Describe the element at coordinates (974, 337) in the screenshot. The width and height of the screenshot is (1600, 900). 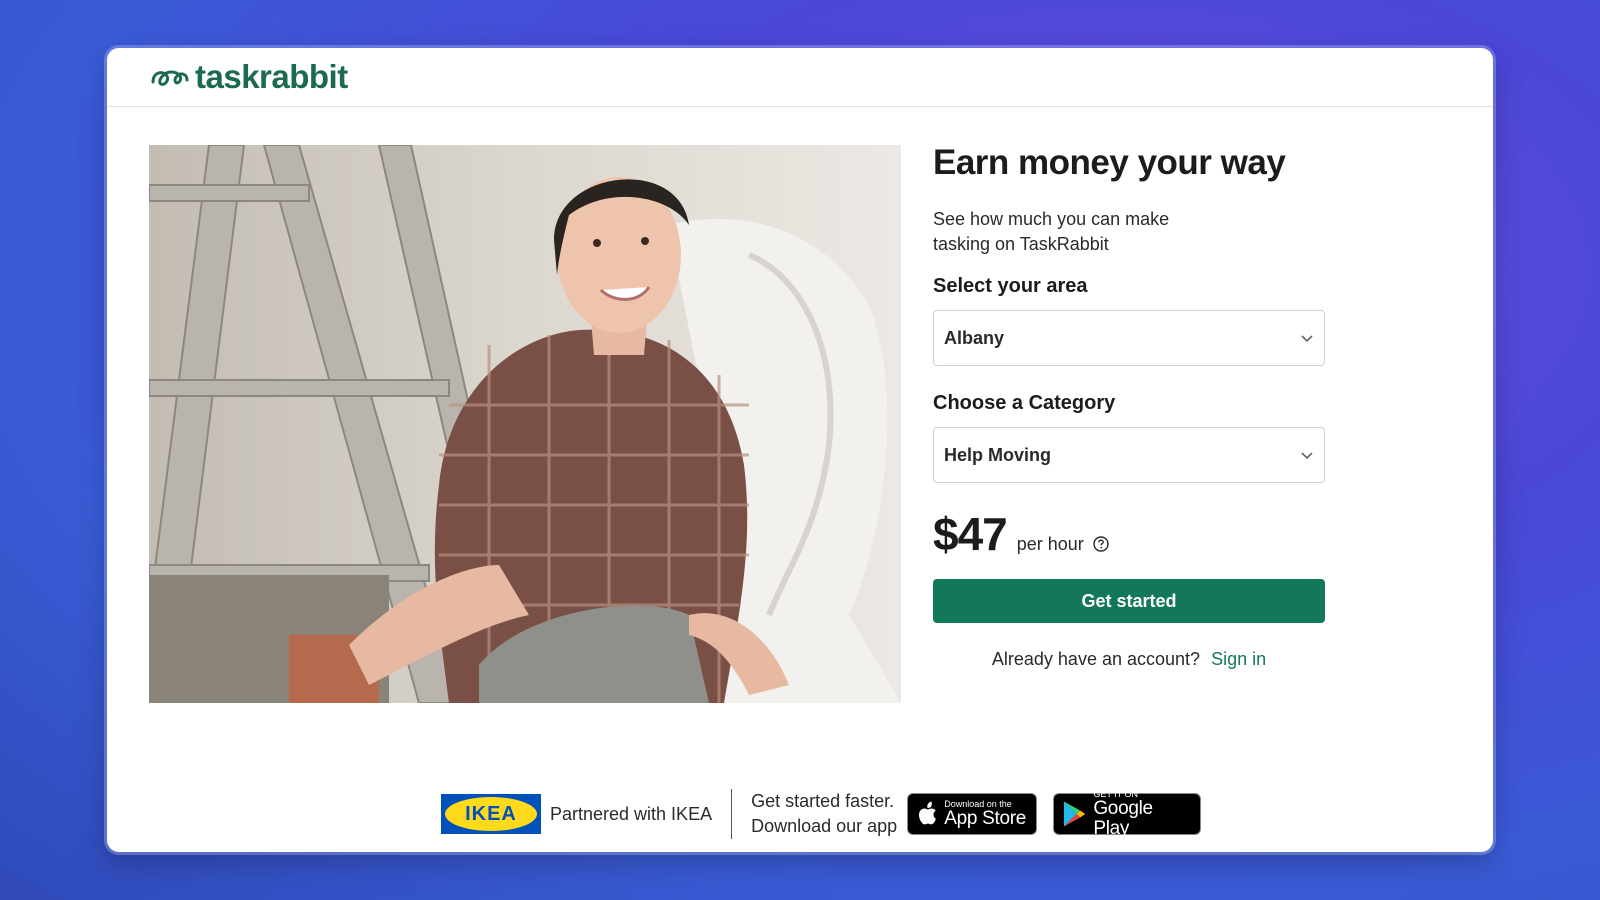
I see `area-select-value: Albany` at that location.